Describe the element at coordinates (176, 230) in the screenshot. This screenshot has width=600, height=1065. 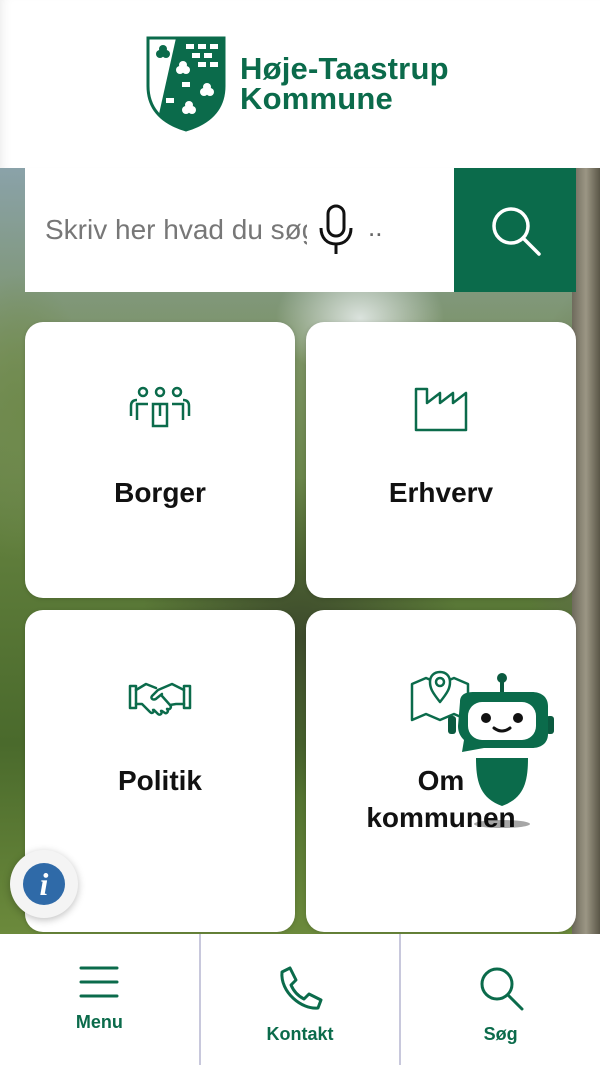
I see `search-input` at that location.